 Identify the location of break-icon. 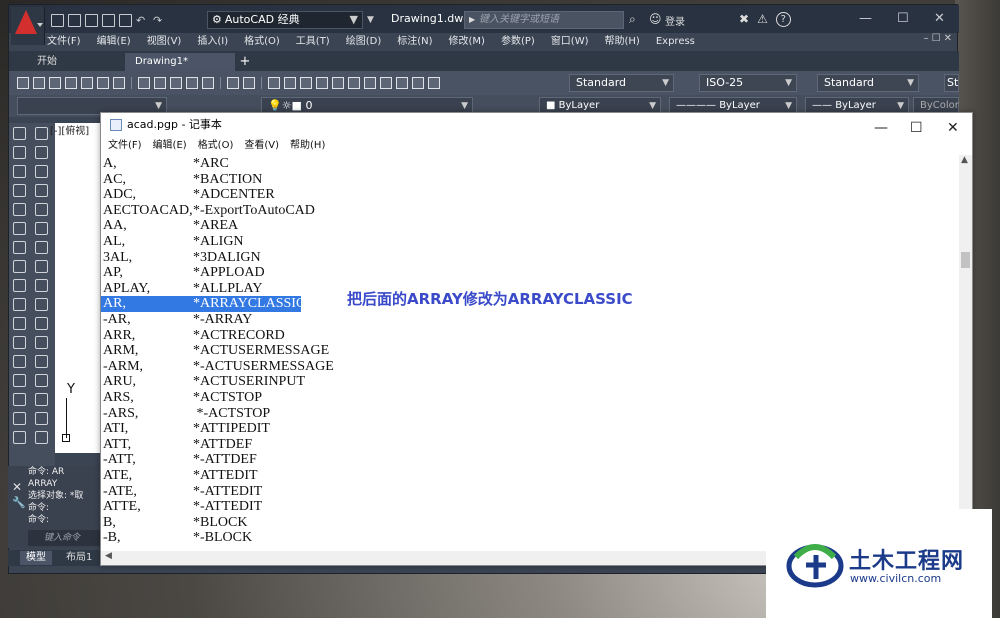
(41, 342).